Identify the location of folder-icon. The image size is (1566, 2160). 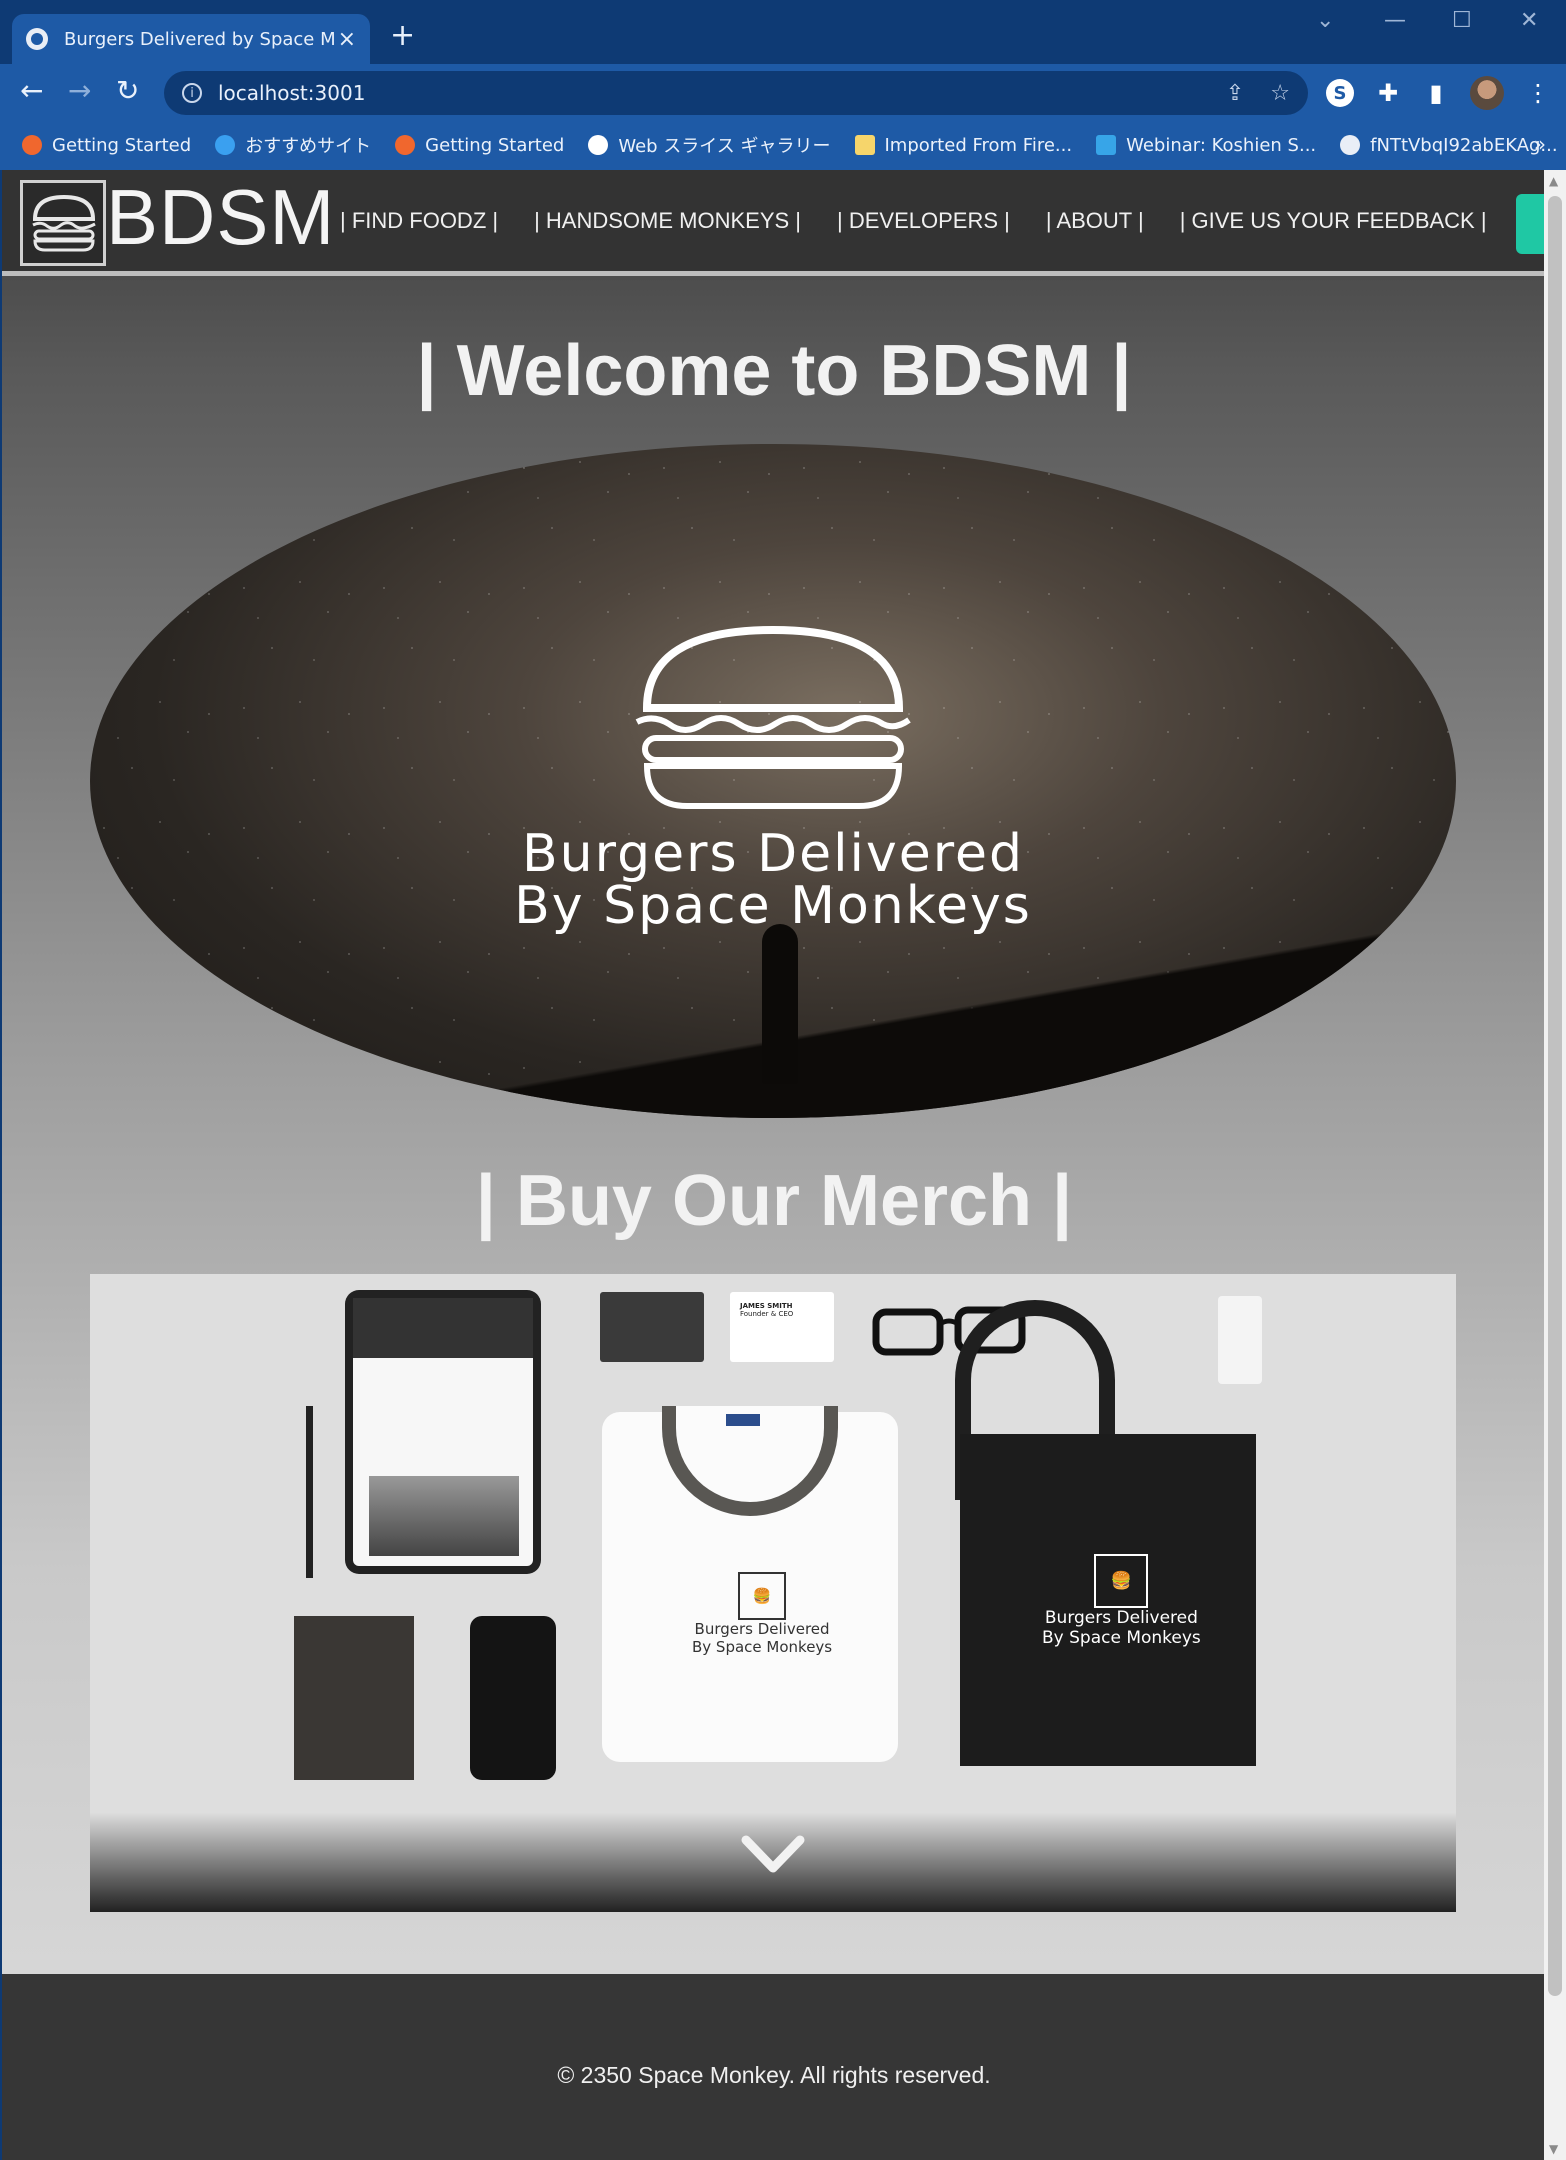
(864, 145).